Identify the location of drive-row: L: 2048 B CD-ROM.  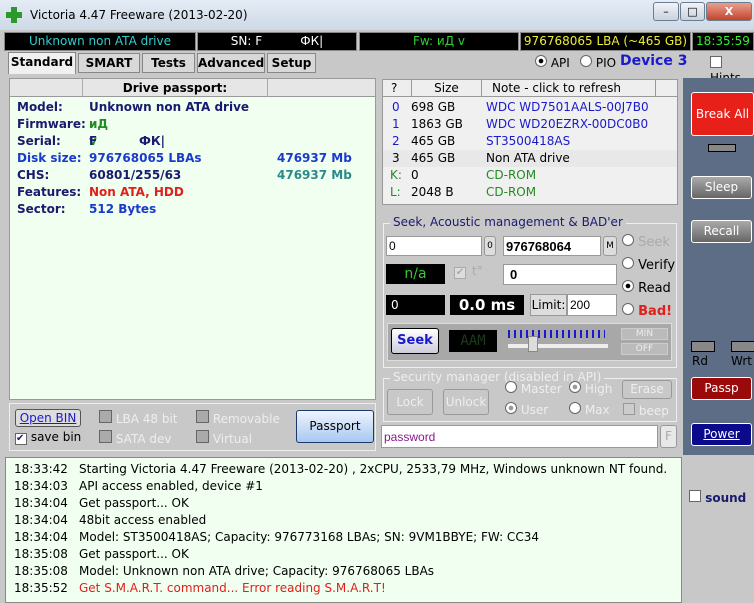
(530, 192).